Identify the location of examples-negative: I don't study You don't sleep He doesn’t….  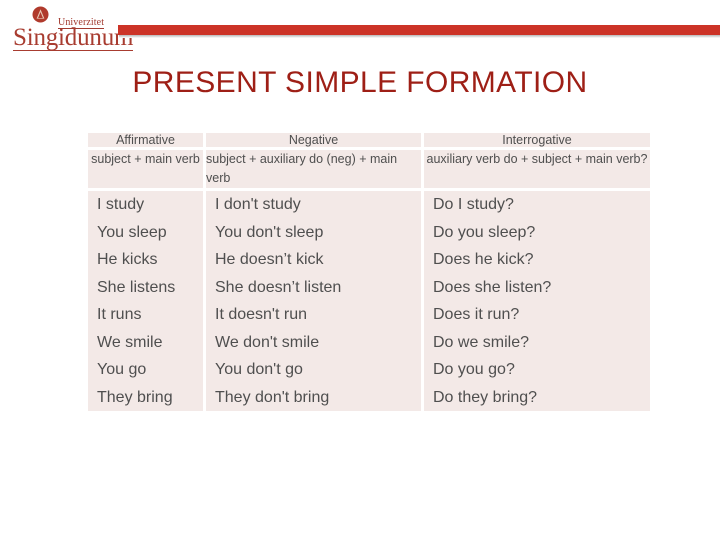
(315, 301).